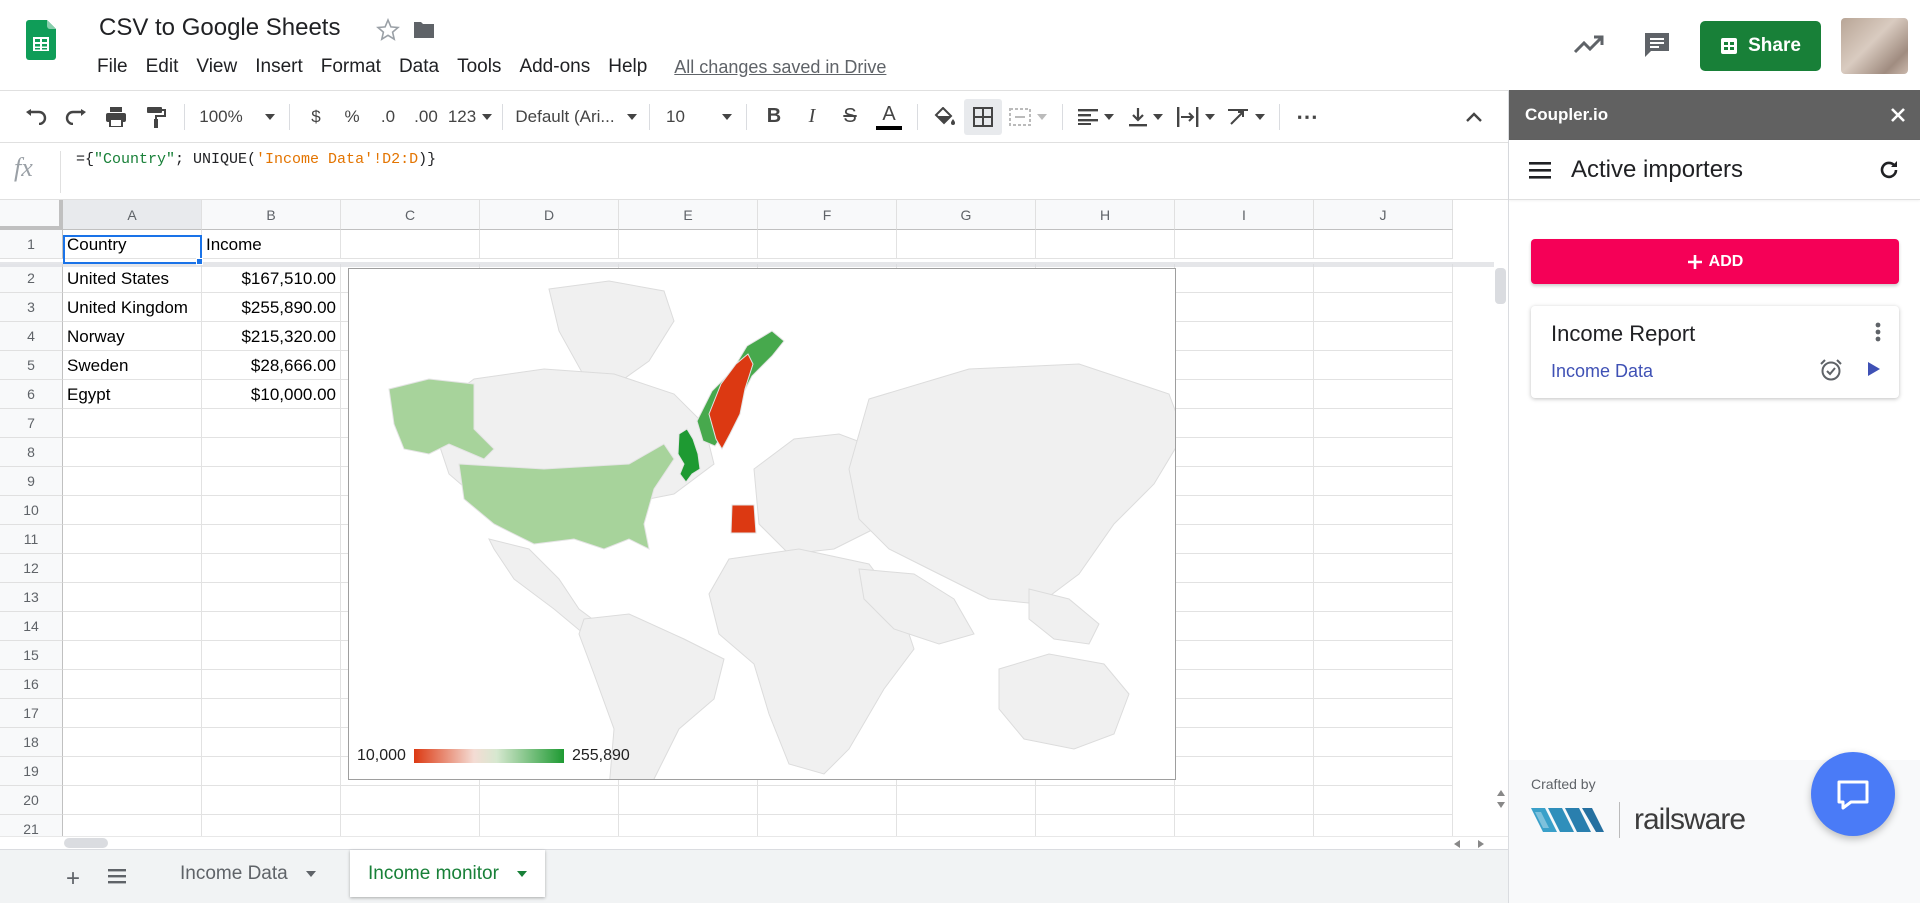 This screenshot has height=903, width=1920. I want to click on percent-format-button: %, so click(352, 117).